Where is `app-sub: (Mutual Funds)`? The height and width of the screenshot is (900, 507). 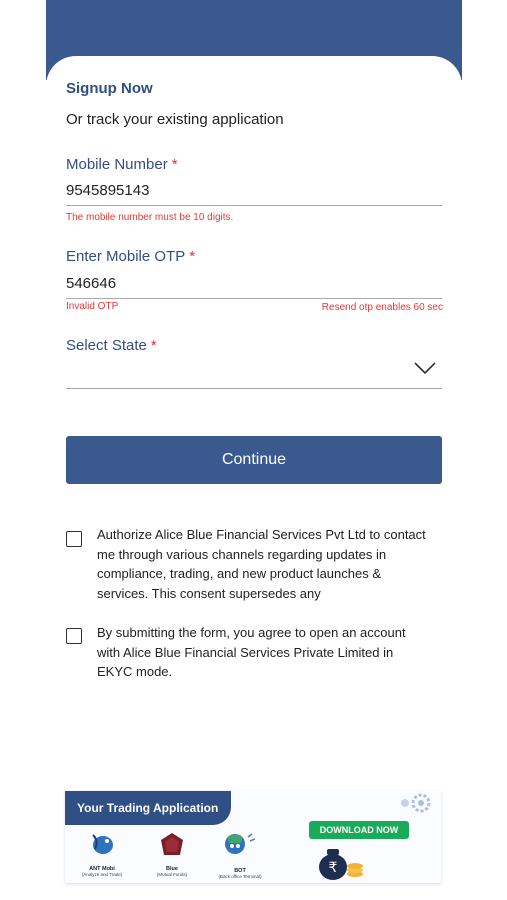 app-sub: (Mutual Funds) is located at coordinates (172, 874).